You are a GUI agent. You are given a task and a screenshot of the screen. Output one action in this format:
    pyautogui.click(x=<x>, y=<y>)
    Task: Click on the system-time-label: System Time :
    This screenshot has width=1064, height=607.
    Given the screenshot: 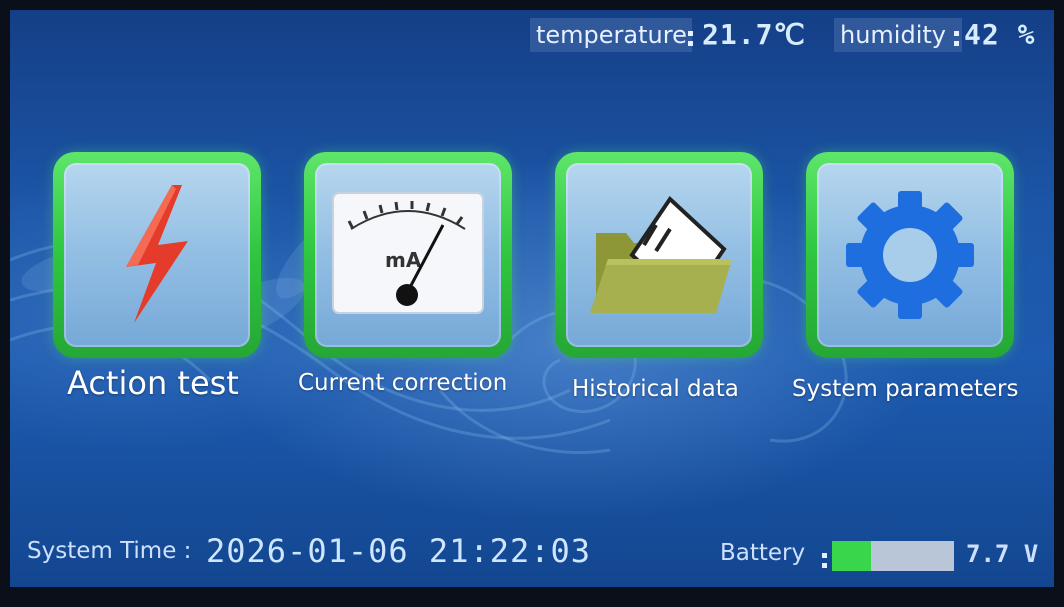 What is the action you would take?
    pyautogui.click(x=109, y=551)
    